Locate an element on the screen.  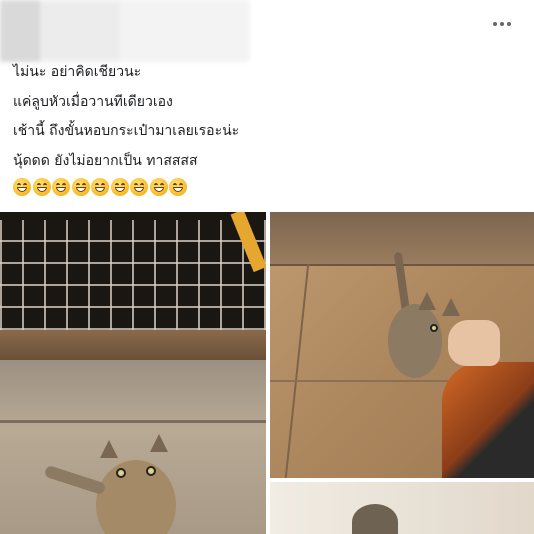
person-hand is located at coordinates (474, 343).